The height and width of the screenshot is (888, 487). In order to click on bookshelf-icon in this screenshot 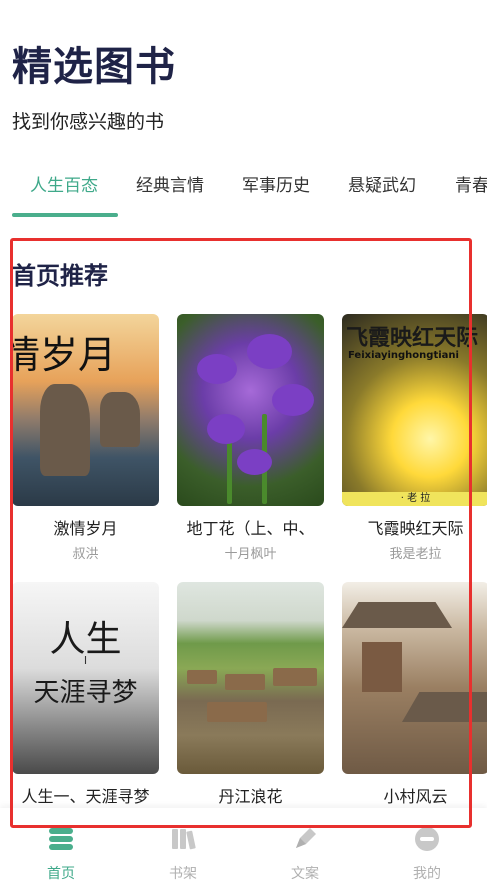, I will do `click(184, 839)`.